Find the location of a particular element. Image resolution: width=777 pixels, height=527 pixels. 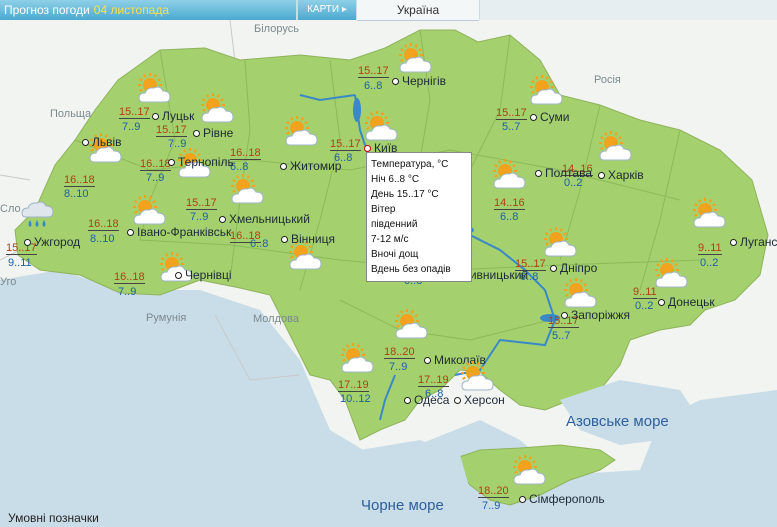

night-temperature: 10..12 is located at coordinates (355, 399).